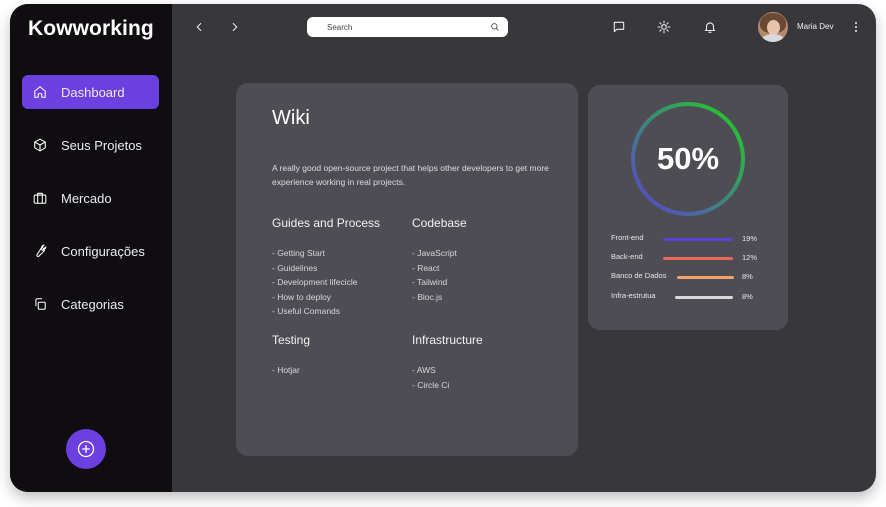  I want to click on avatar, so click(773, 27).